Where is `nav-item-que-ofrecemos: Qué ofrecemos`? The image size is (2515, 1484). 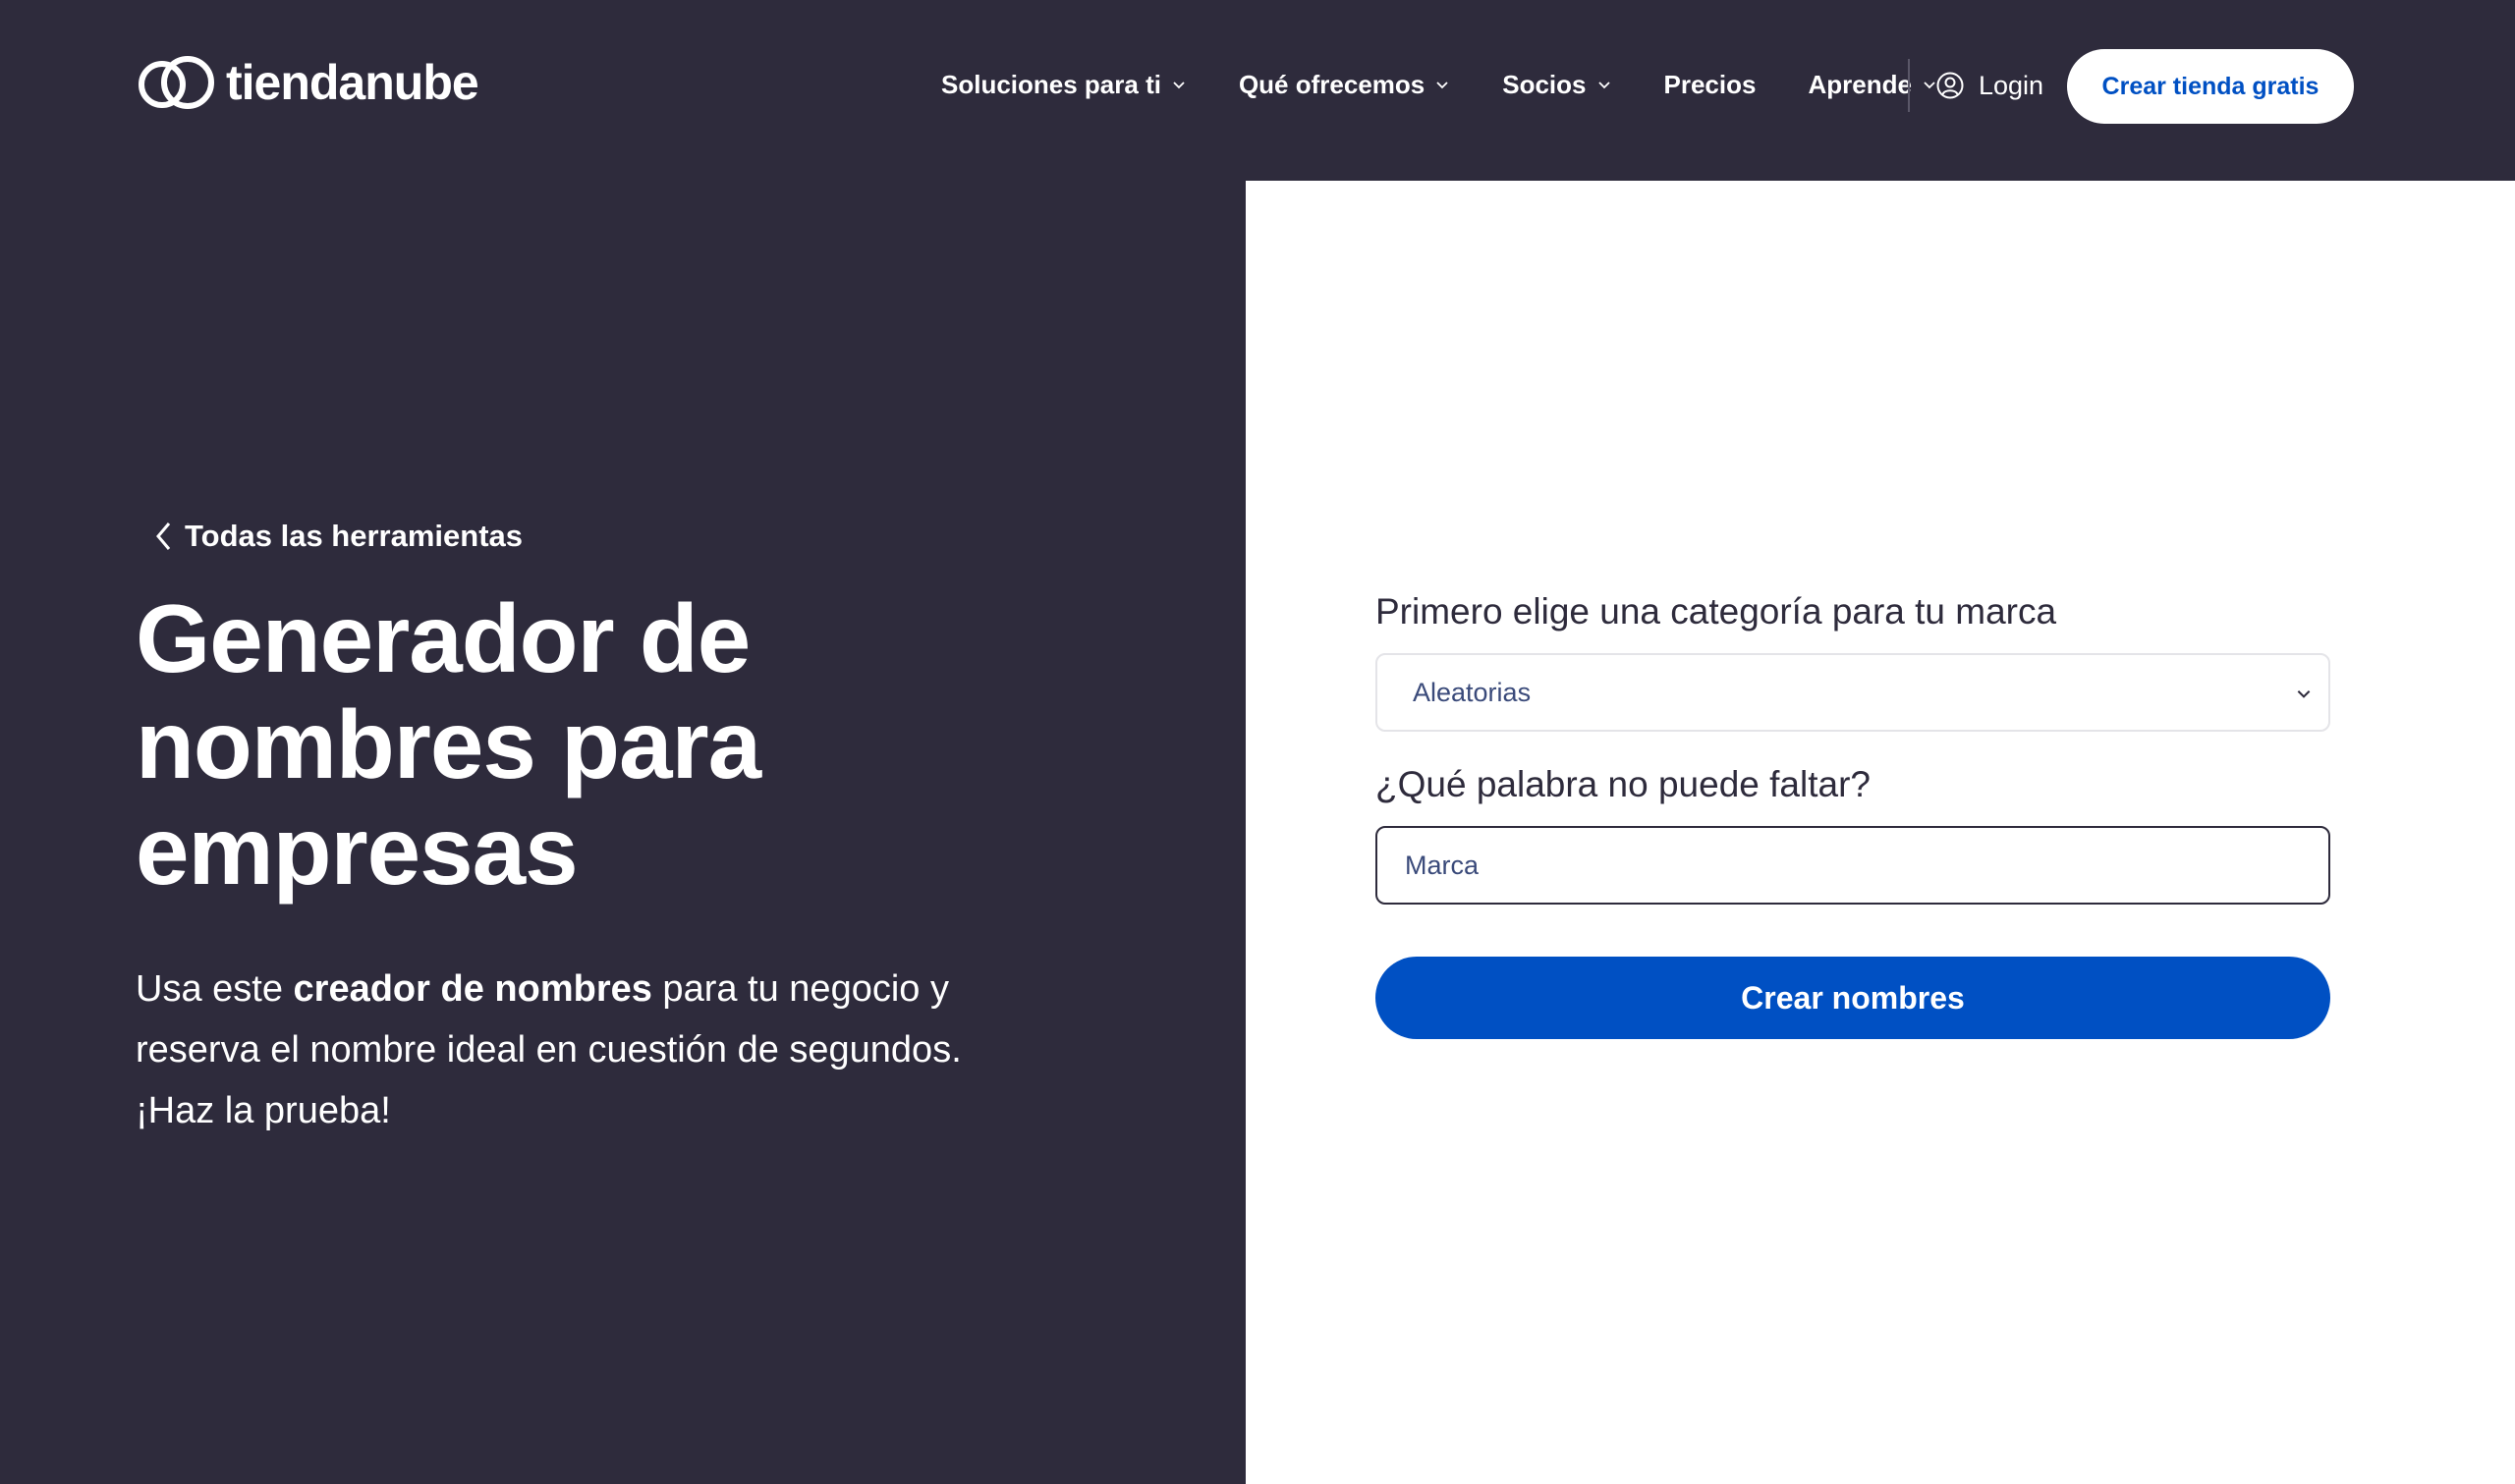 nav-item-que-ofrecemos: Qué ofrecemos is located at coordinates (1344, 85).